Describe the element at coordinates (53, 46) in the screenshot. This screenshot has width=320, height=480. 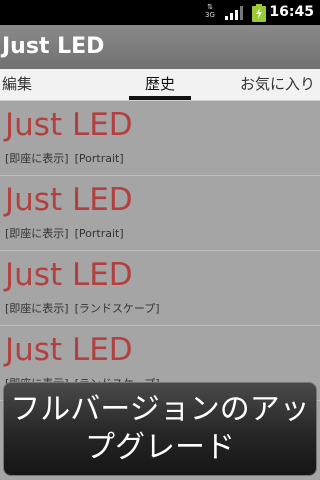
I see `app-title: Just LED` at that location.